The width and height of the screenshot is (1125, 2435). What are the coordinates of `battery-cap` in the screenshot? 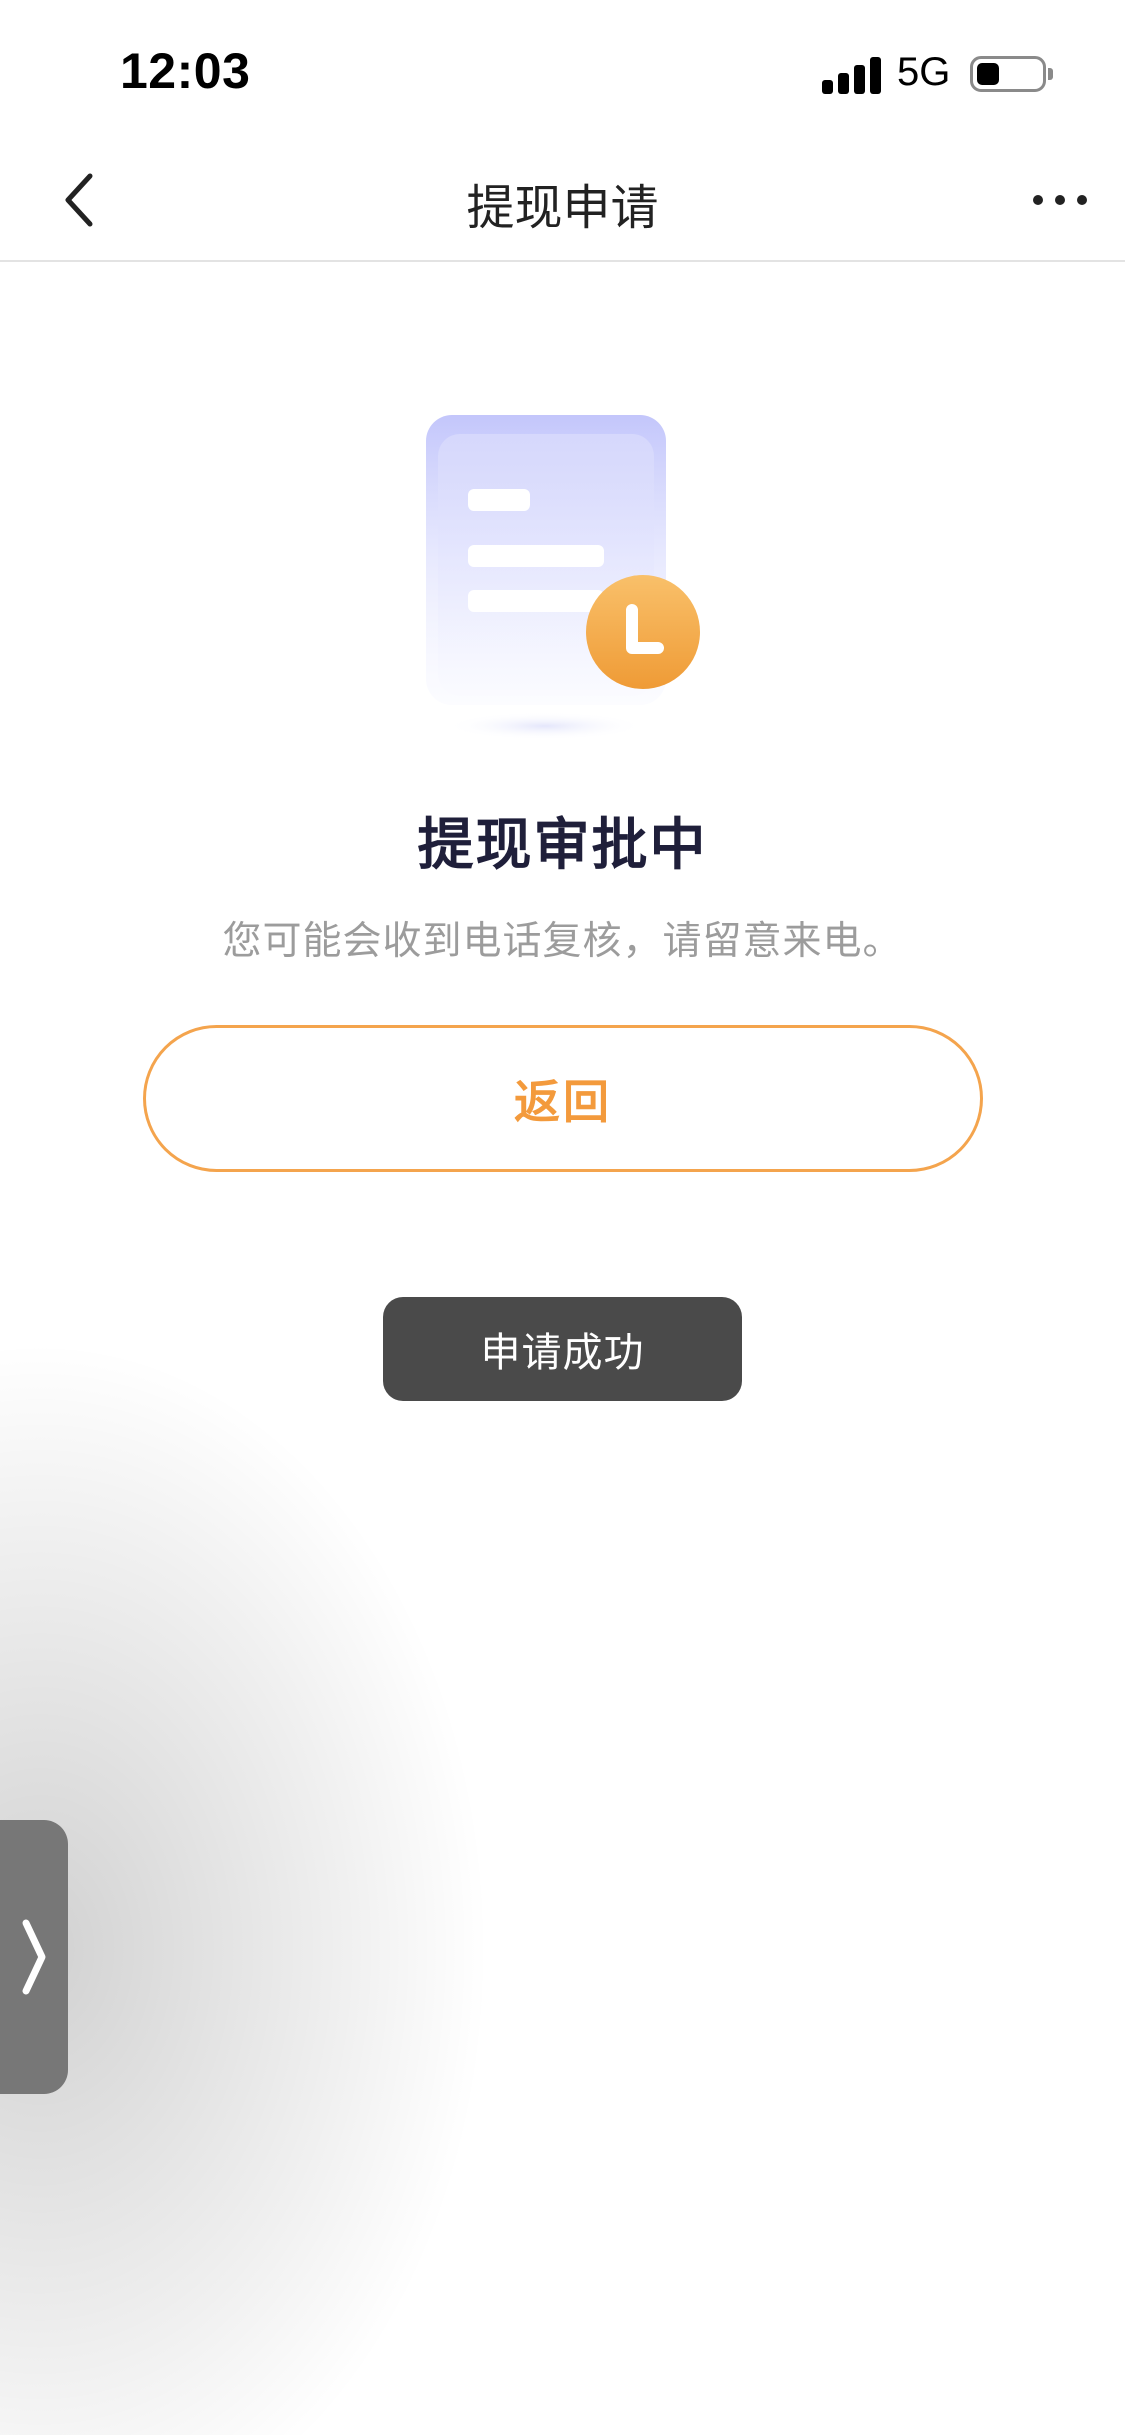 It's located at (1050, 74).